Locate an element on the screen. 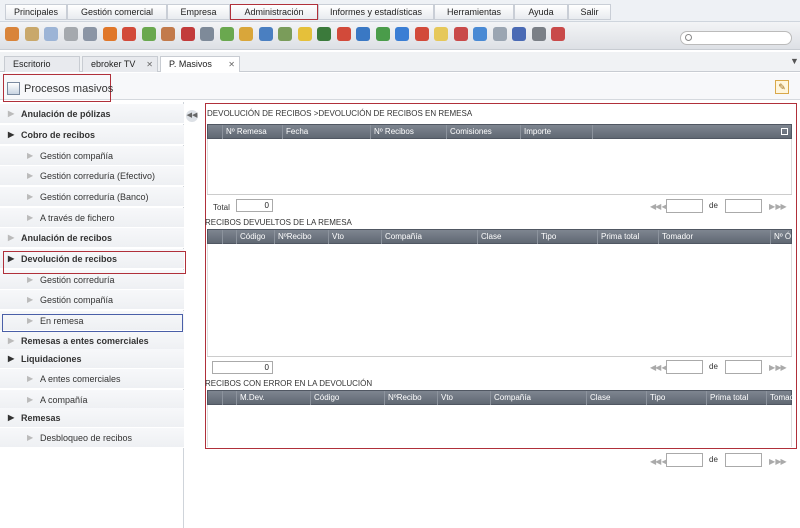 The height and width of the screenshot is (528, 800). col-filler is located at coordinates (692, 132).